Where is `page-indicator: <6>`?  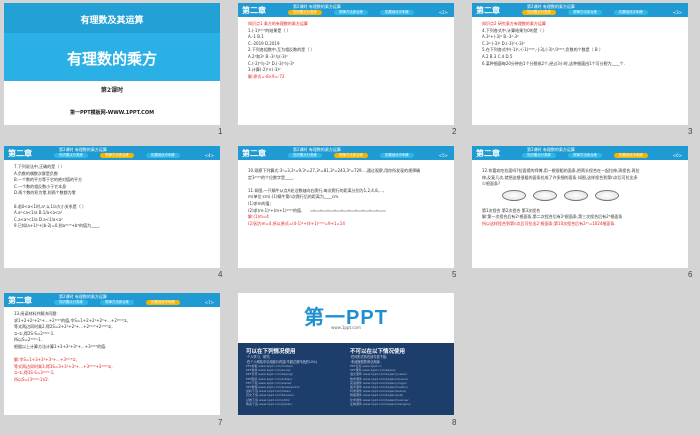 page-indicator: <6> is located at coordinates (677, 155).